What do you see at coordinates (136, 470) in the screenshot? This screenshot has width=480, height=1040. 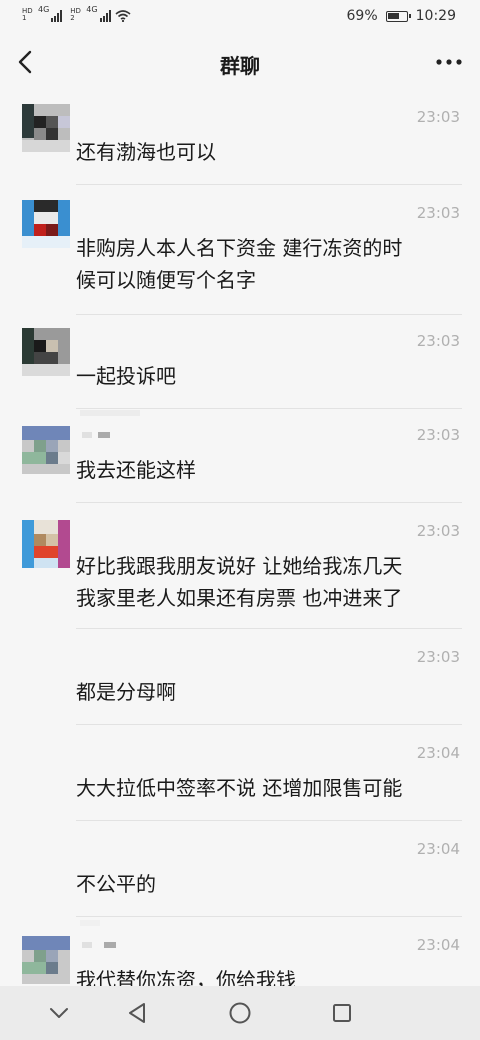 I see `message-text: 我去还能这样` at bounding box center [136, 470].